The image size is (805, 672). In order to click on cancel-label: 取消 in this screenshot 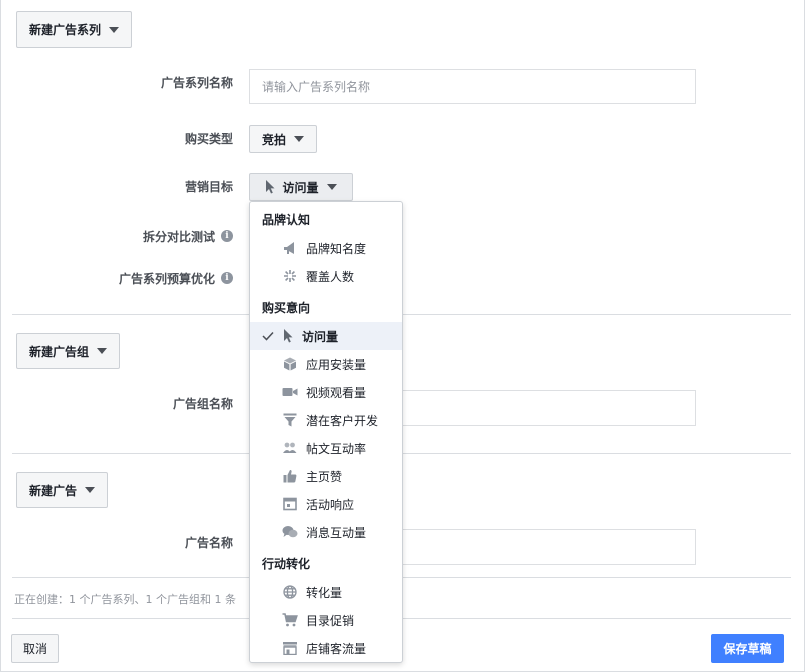, I will do `click(34, 649)`.